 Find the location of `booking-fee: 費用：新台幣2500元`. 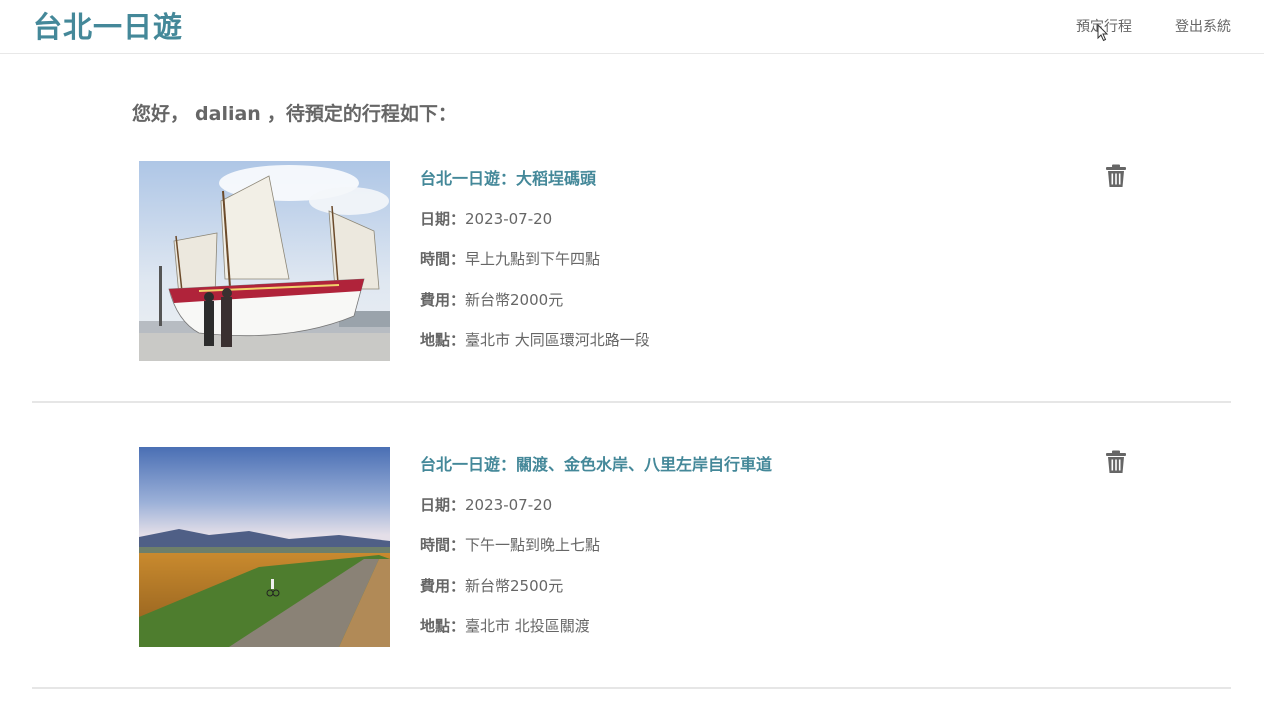

booking-fee: 費用：新台幣2500元 is located at coordinates (491, 586).